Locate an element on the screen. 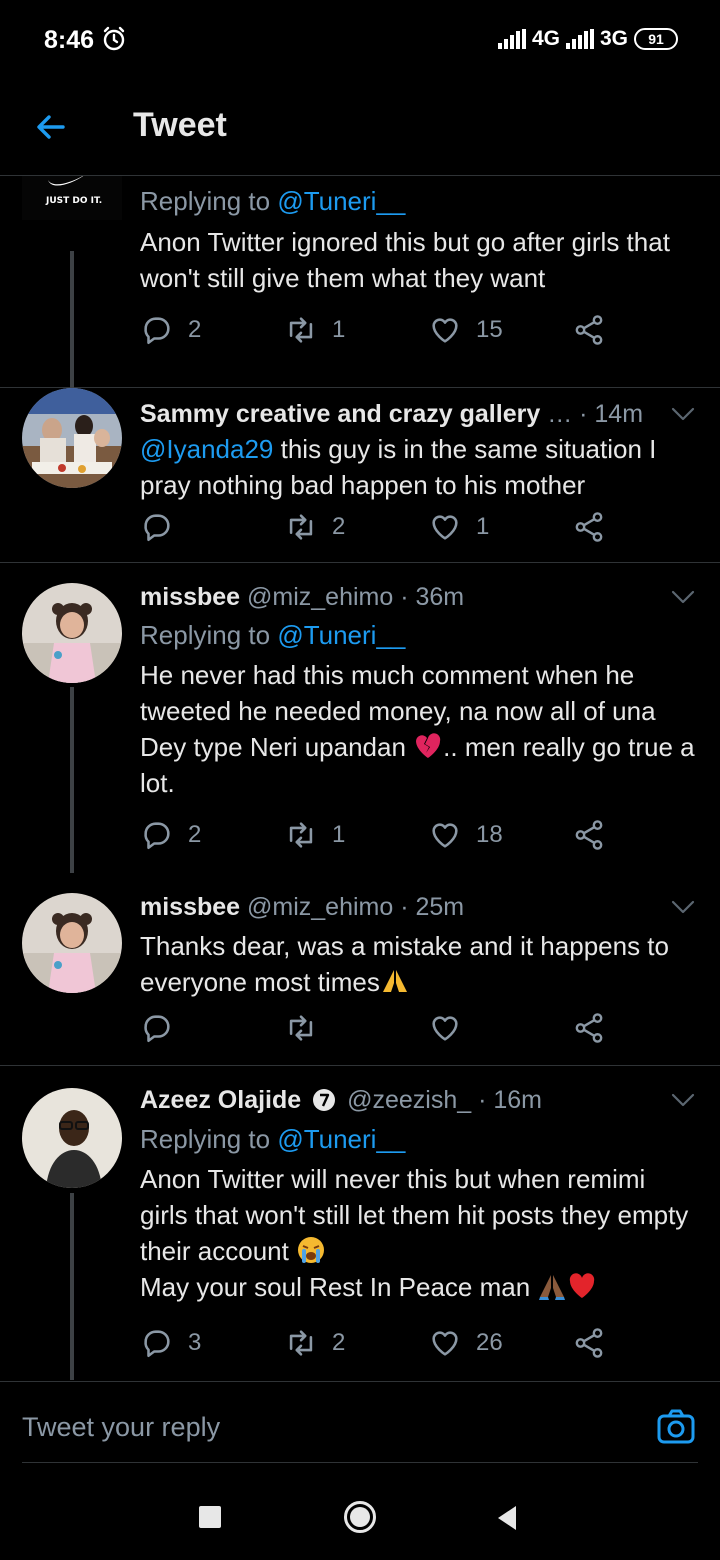  signal-icon is located at coordinates (511, 39).